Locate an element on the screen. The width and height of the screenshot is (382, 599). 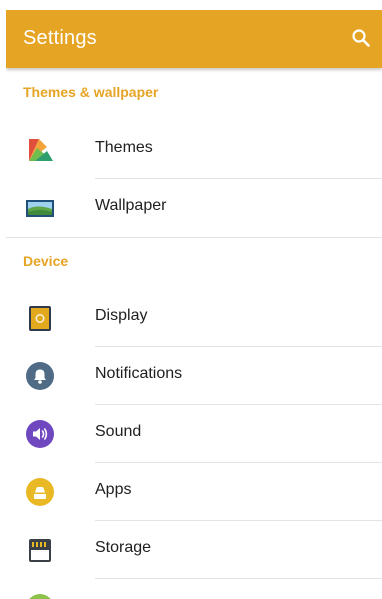
page-title: Settings is located at coordinates (60, 38).